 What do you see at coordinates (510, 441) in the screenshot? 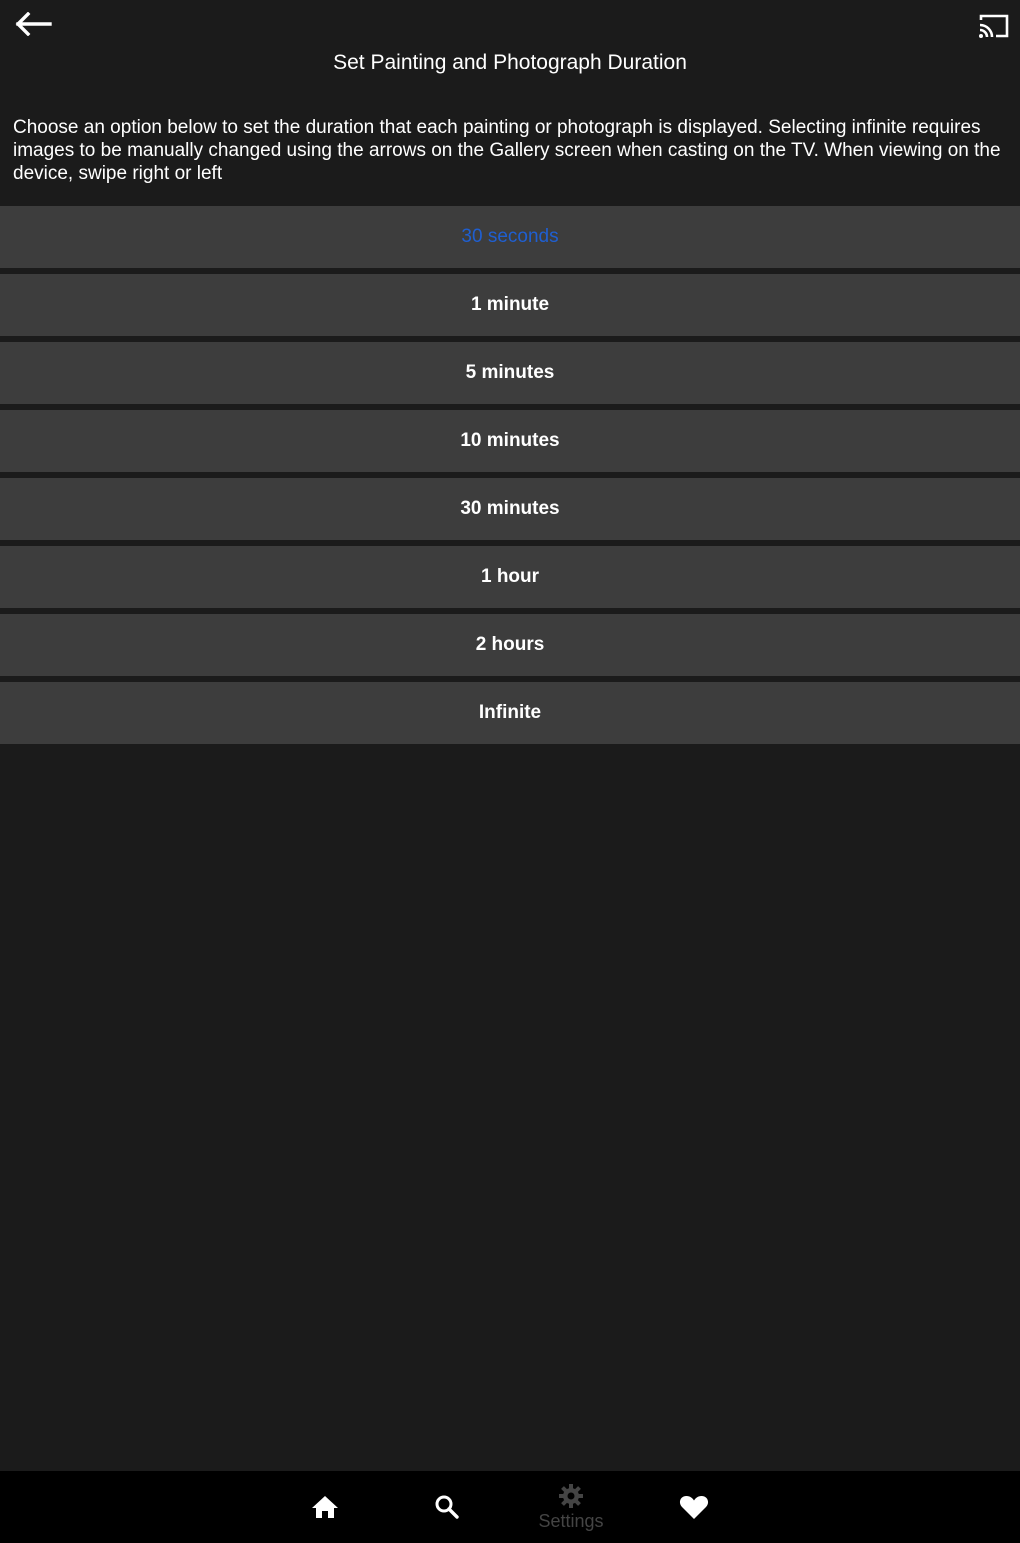
I see `option-10-minutes: 10 minutes` at bounding box center [510, 441].